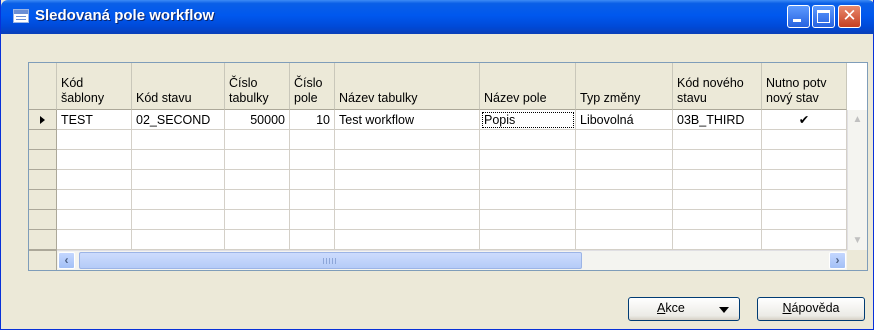 The height and width of the screenshot is (330, 874). What do you see at coordinates (717, 120) in the screenshot?
I see `grid-cell: 03B_THIRD` at bounding box center [717, 120].